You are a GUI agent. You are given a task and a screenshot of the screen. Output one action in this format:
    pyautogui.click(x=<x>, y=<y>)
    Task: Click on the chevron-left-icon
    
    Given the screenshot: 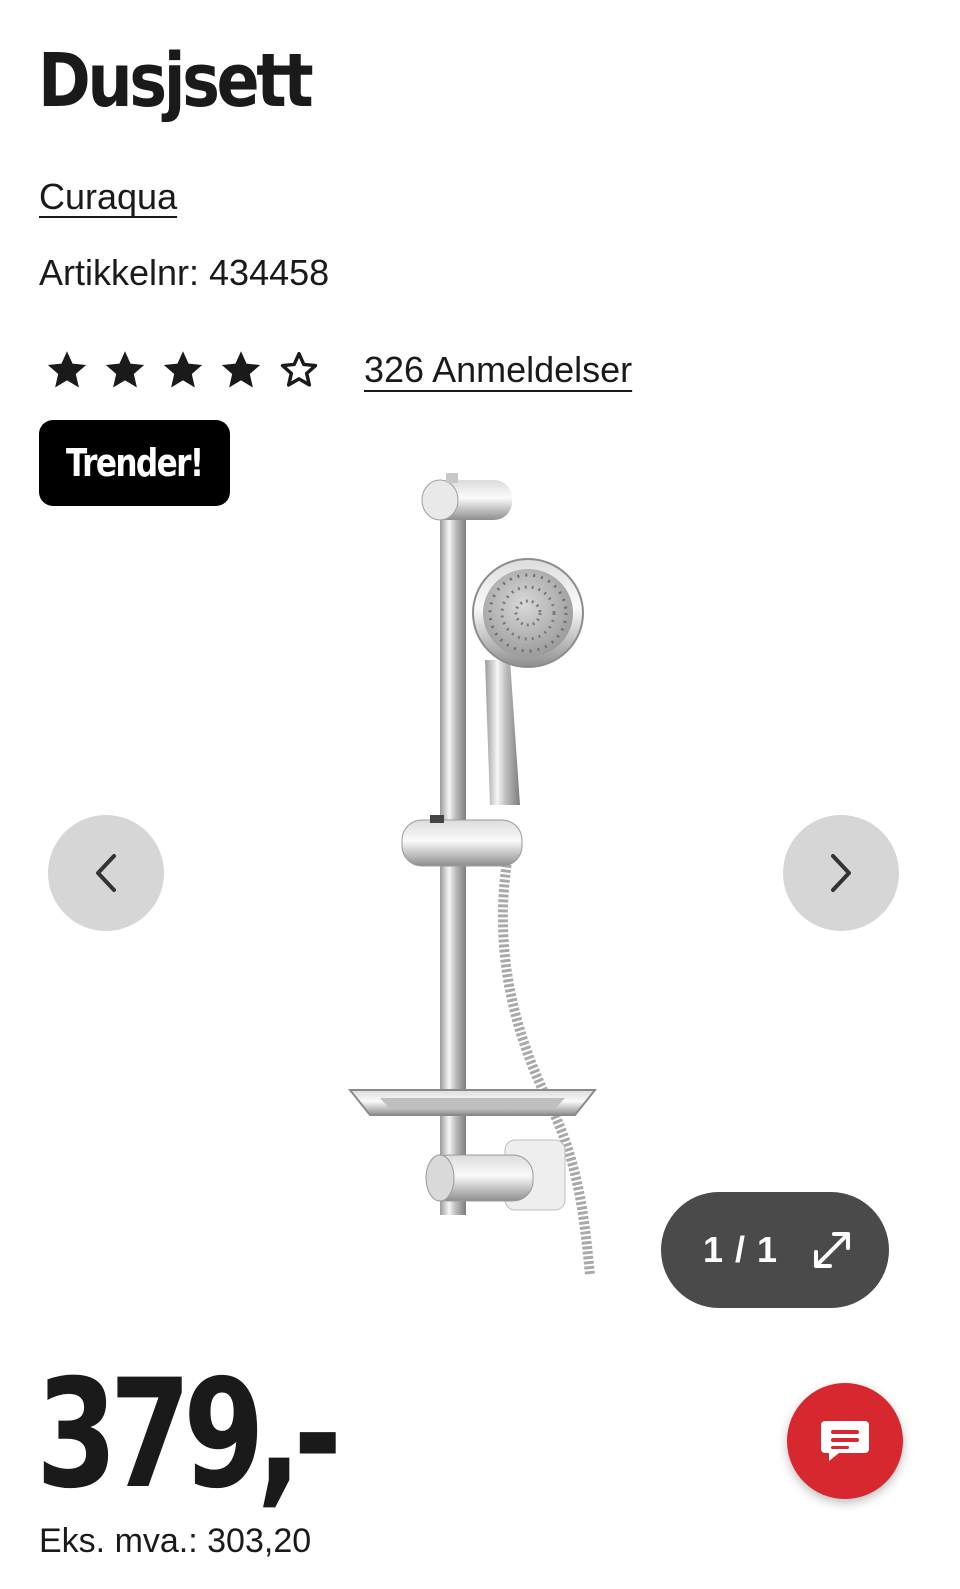 What is the action you would take?
    pyautogui.click(x=106, y=873)
    